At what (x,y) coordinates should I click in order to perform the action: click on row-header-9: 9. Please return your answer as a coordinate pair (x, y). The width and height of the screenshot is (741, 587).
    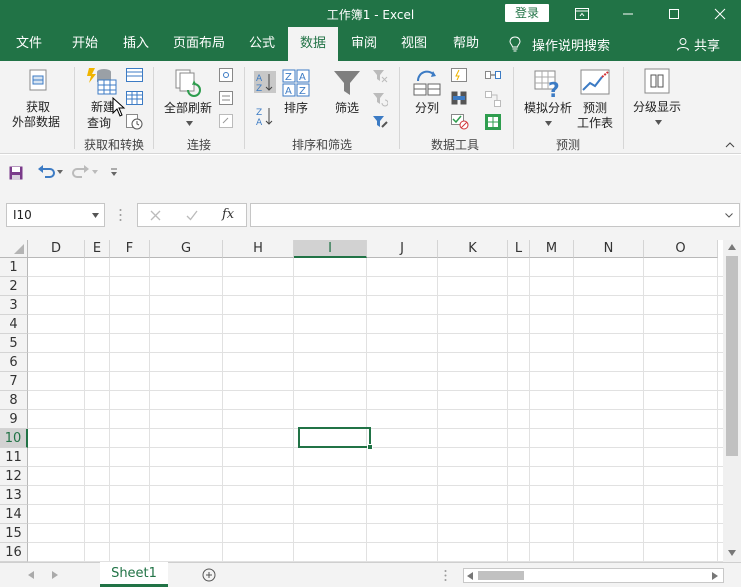
    Looking at the image, I should click on (14, 419).